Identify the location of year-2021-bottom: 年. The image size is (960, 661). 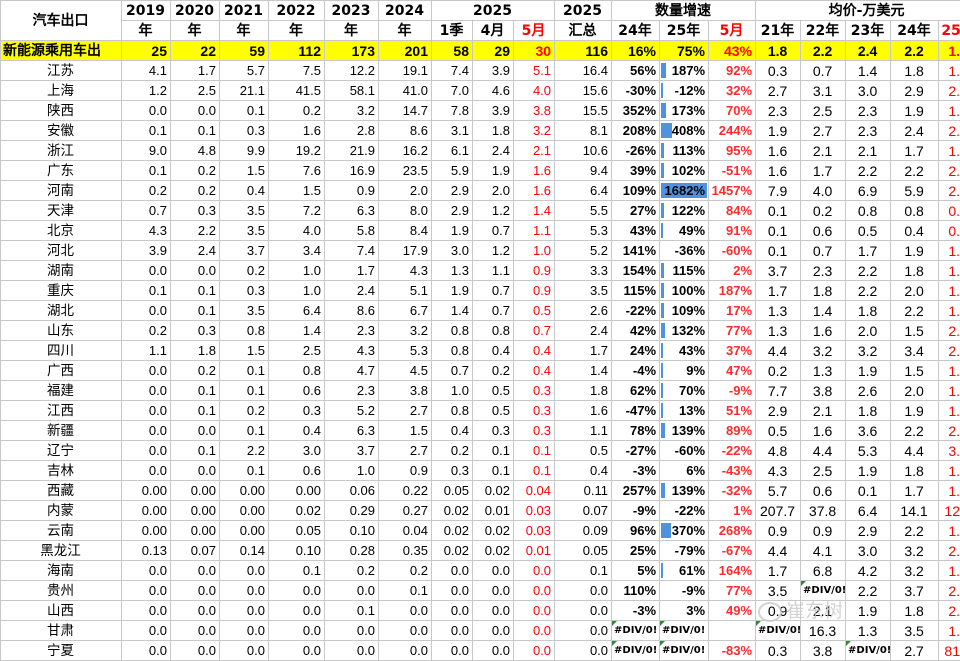
(244, 31).